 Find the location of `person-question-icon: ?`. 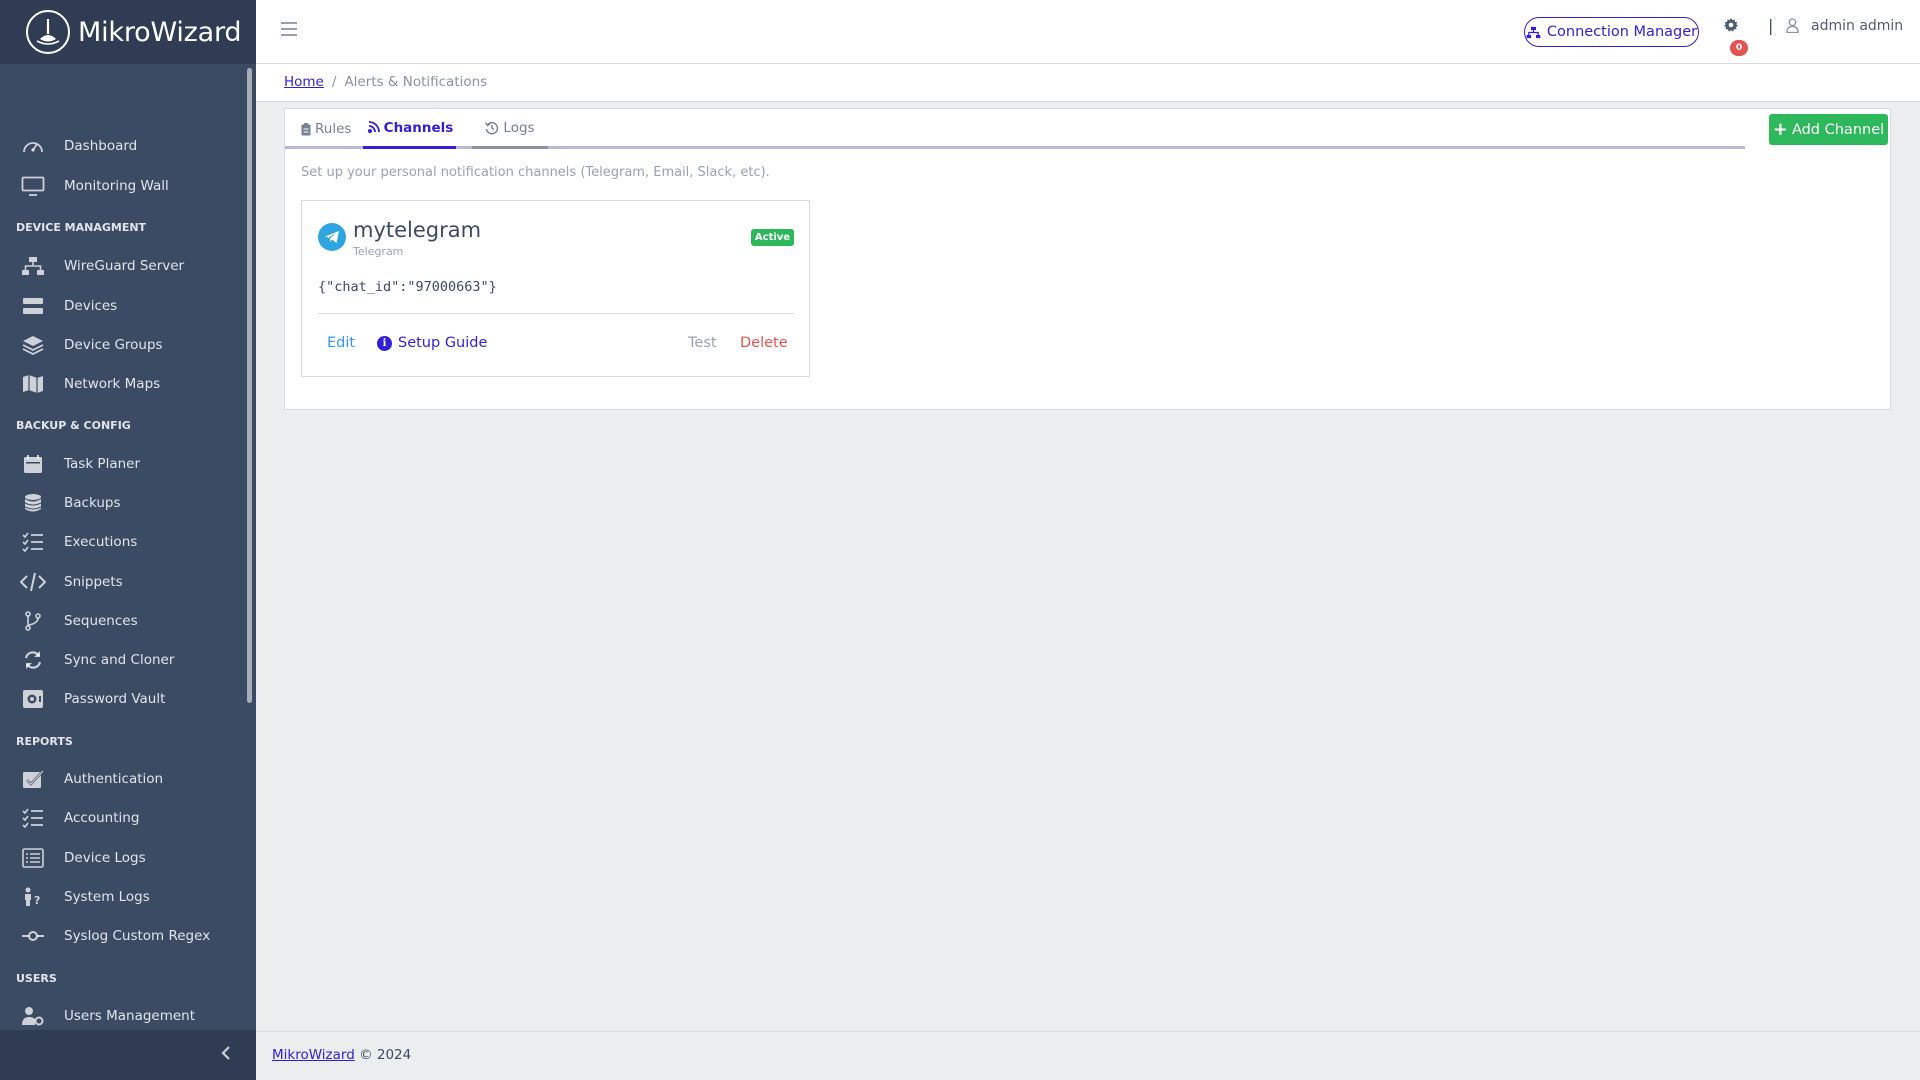

person-question-icon: ? is located at coordinates (33, 897).